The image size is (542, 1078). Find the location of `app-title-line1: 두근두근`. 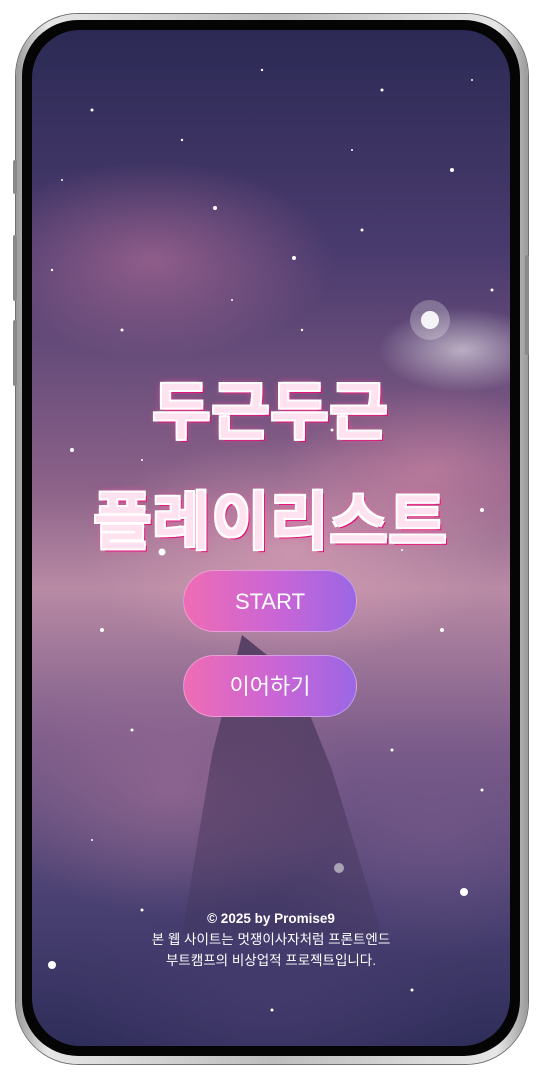

app-title-line1: 두근두근 is located at coordinates (271, 411).